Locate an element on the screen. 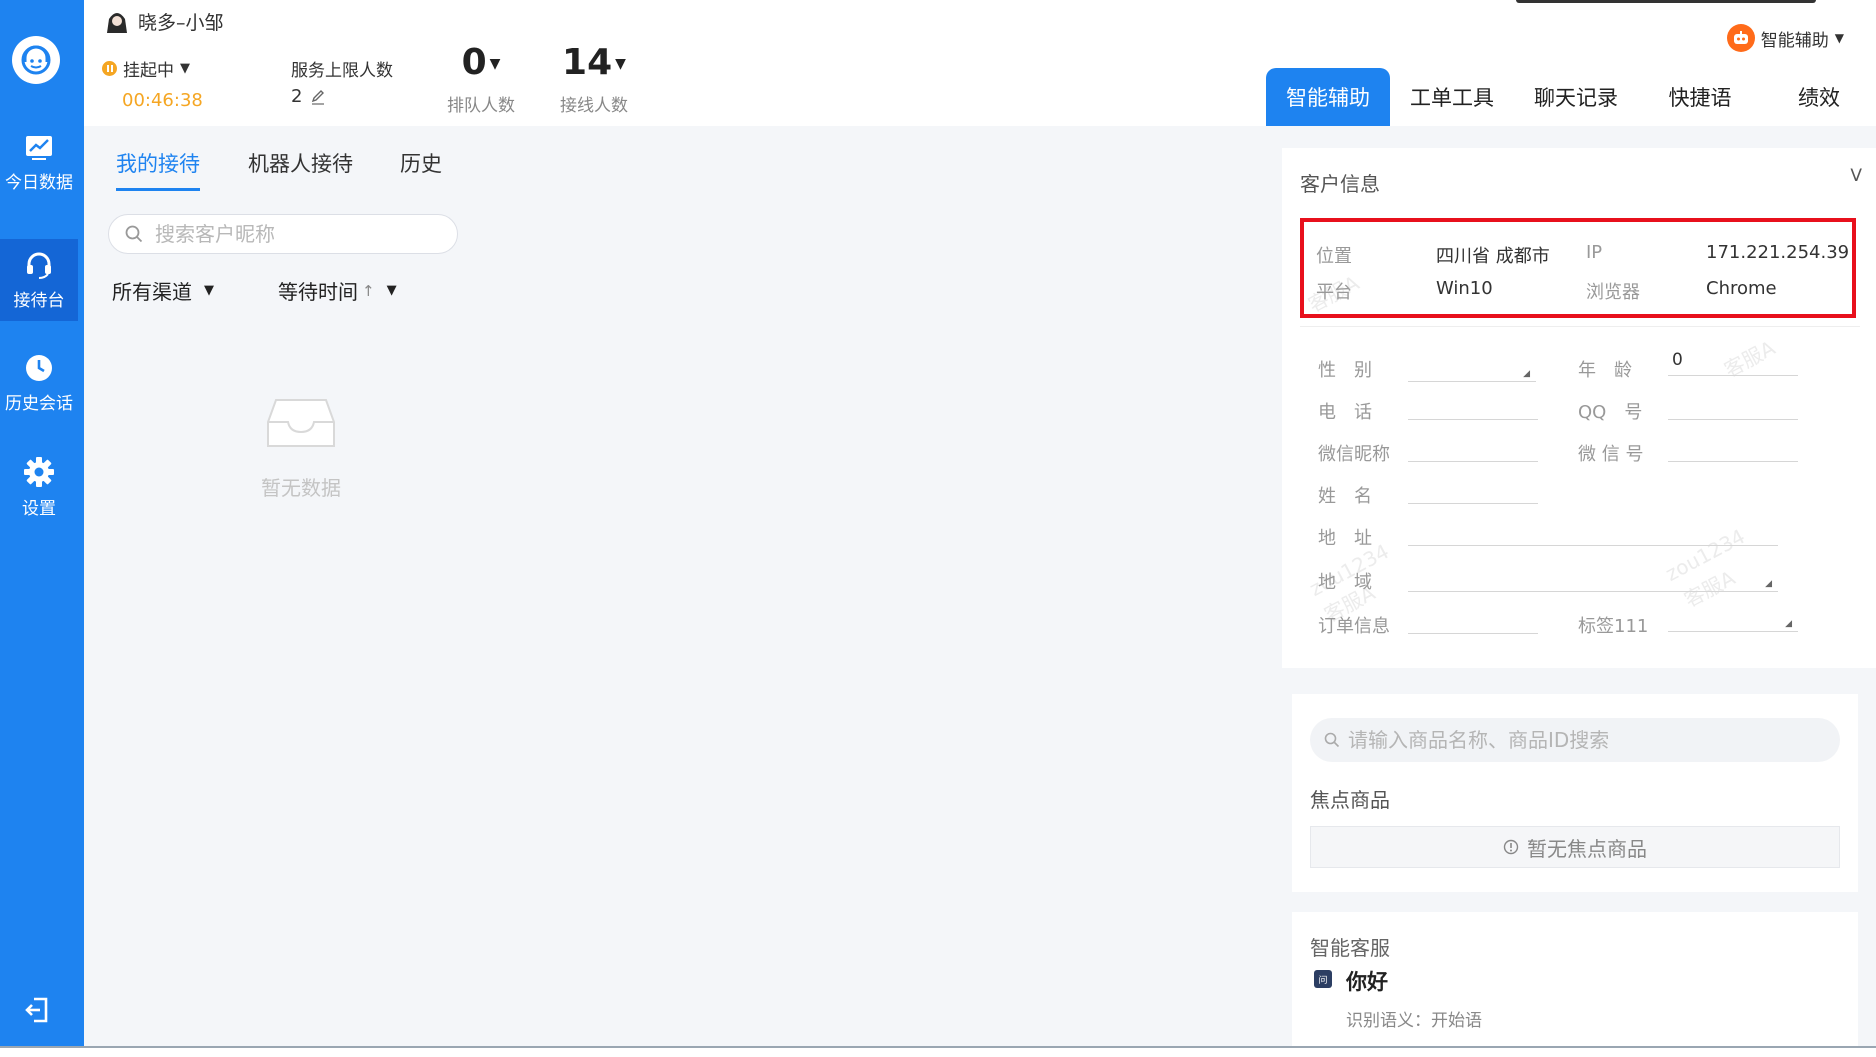  collapse-toggle: V is located at coordinates (1856, 176).